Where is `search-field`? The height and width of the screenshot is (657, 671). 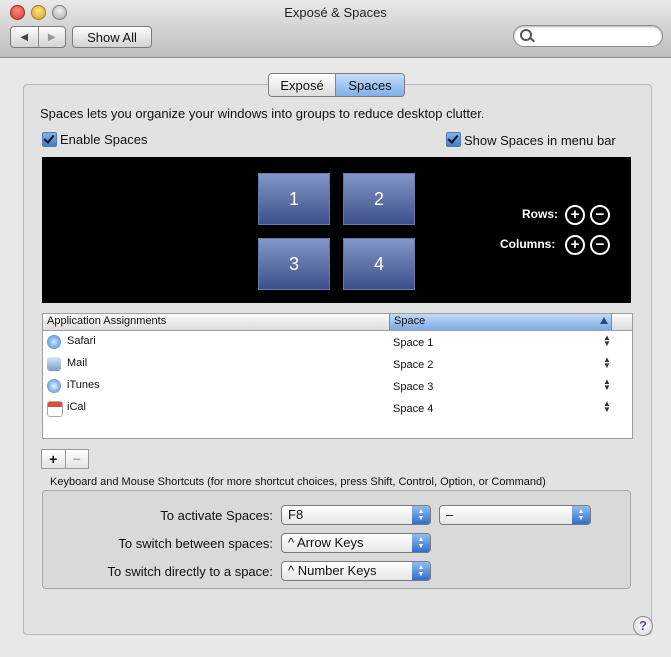 search-field is located at coordinates (588, 36).